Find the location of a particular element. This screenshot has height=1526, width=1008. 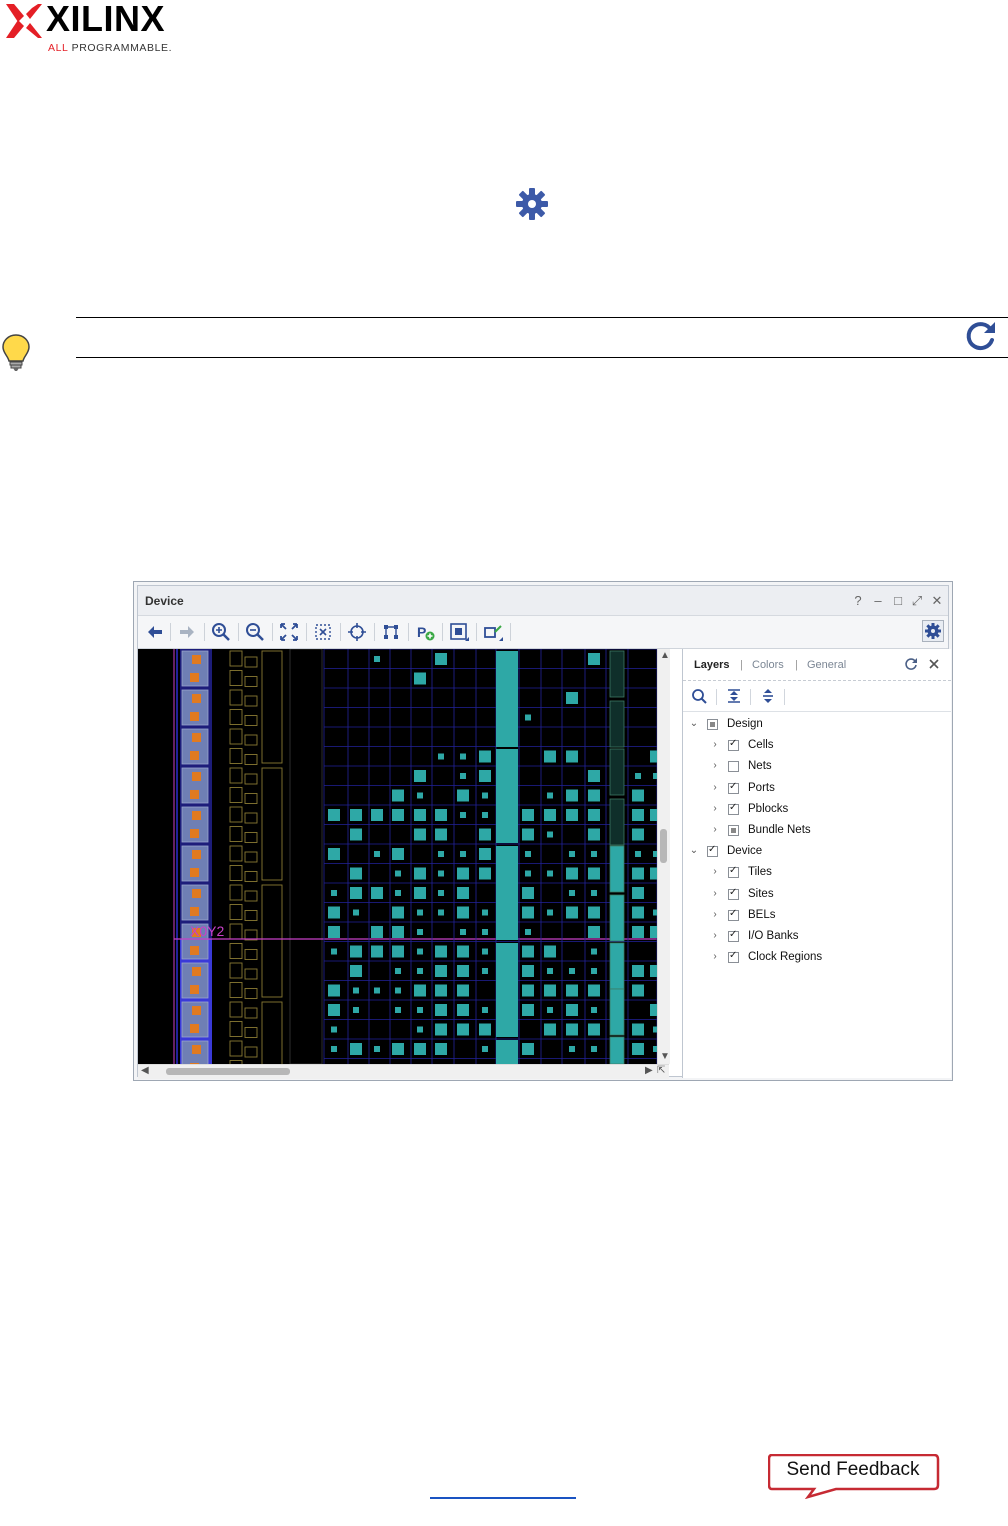

search-icon is located at coordinates (699, 696).